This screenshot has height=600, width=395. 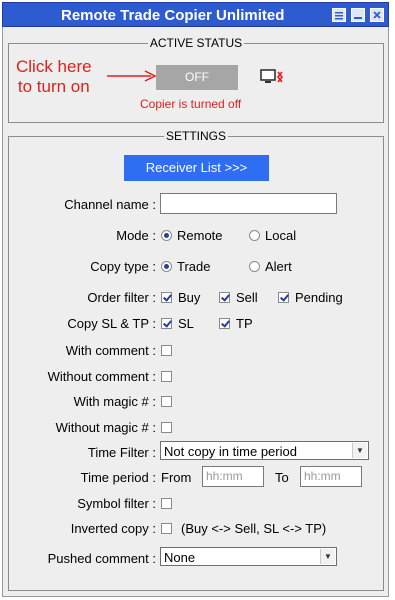 I want to click on order-filter-sell-label: Sell, so click(x=247, y=297).